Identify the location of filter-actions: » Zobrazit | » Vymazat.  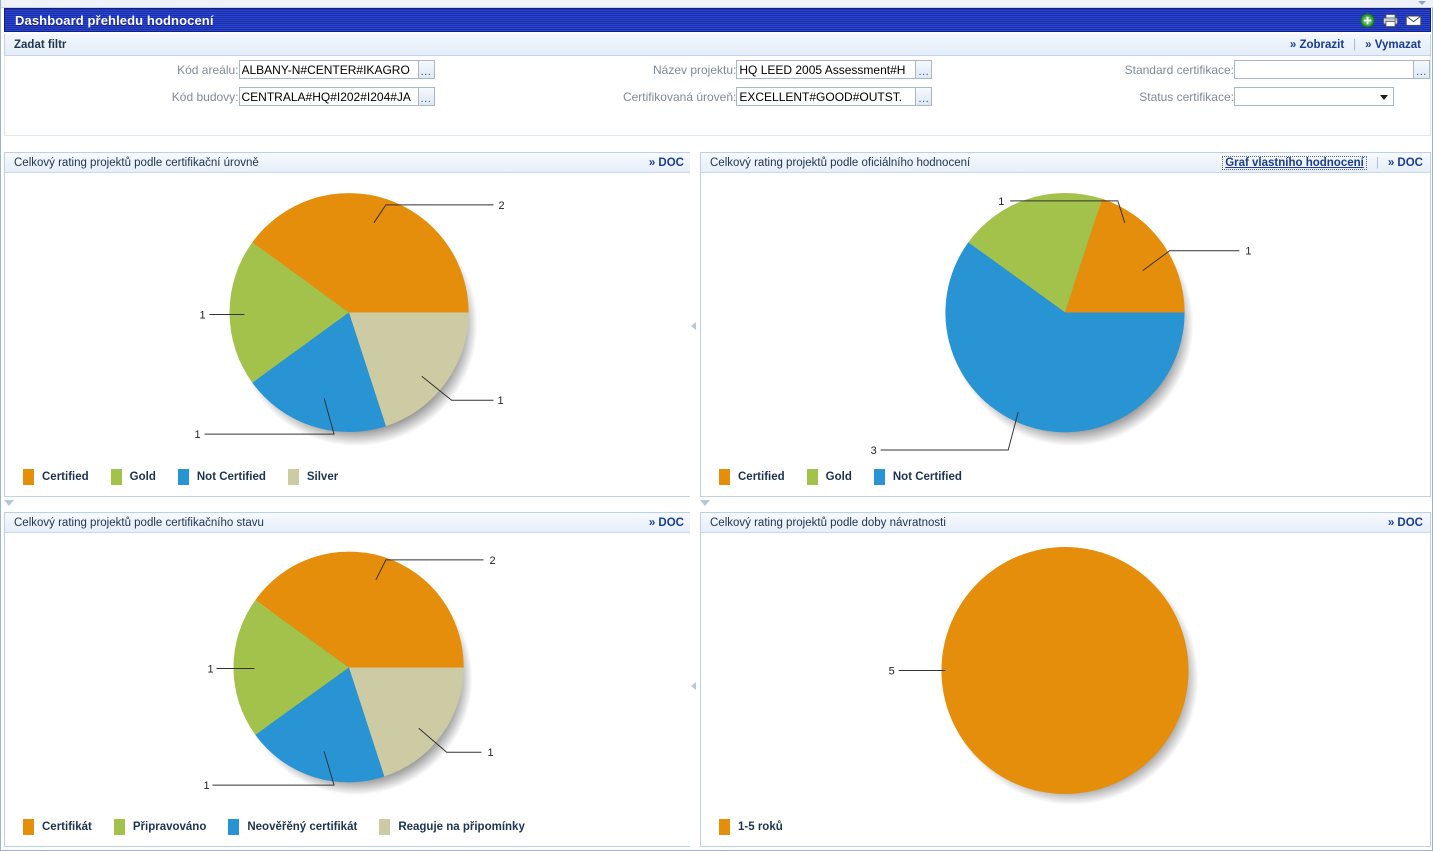
(1360, 45).